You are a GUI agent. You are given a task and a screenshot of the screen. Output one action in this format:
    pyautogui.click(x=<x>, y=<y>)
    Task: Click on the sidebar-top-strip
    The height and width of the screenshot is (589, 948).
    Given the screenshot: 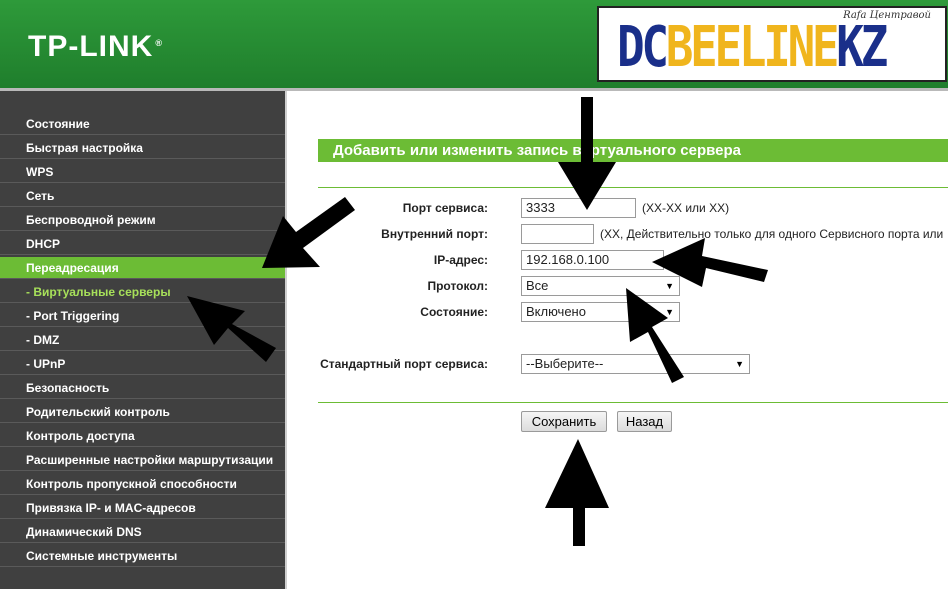 What is the action you would take?
    pyautogui.click(x=142, y=102)
    